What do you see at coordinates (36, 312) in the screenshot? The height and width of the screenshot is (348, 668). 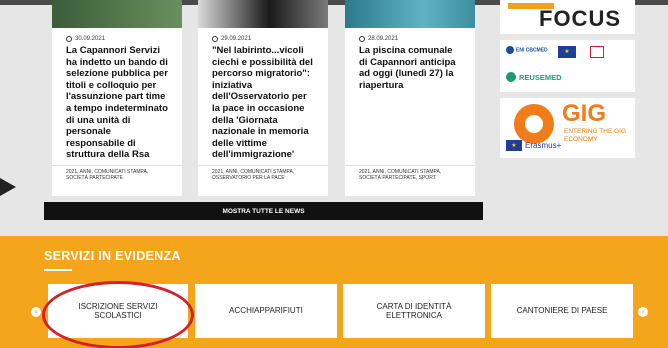 I see `chevron-left-icon: ‹` at bounding box center [36, 312].